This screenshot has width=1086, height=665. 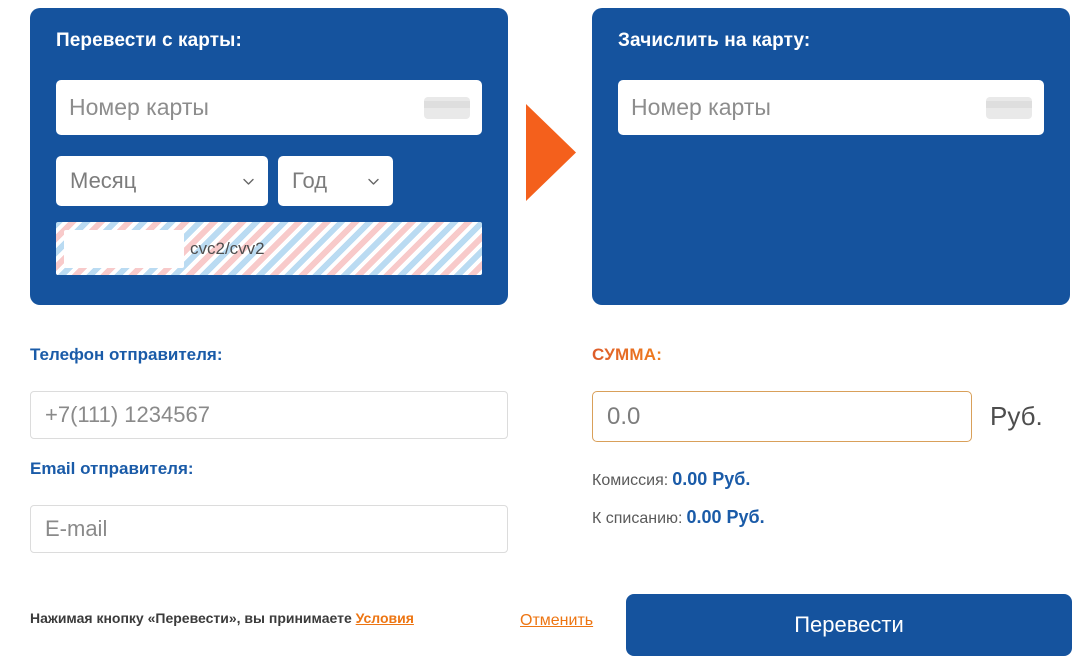 What do you see at coordinates (385, 618) in the screenshot?
I see `terms-link: Условия` at bounding box center [385, 618].